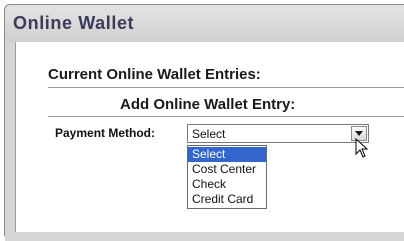 This screenshot has height=241, width=404. Describe the element at coordinates (154, 74) in the screenshot. I see `current-entries-heading: Current Online Wallet Entries:` at that location.